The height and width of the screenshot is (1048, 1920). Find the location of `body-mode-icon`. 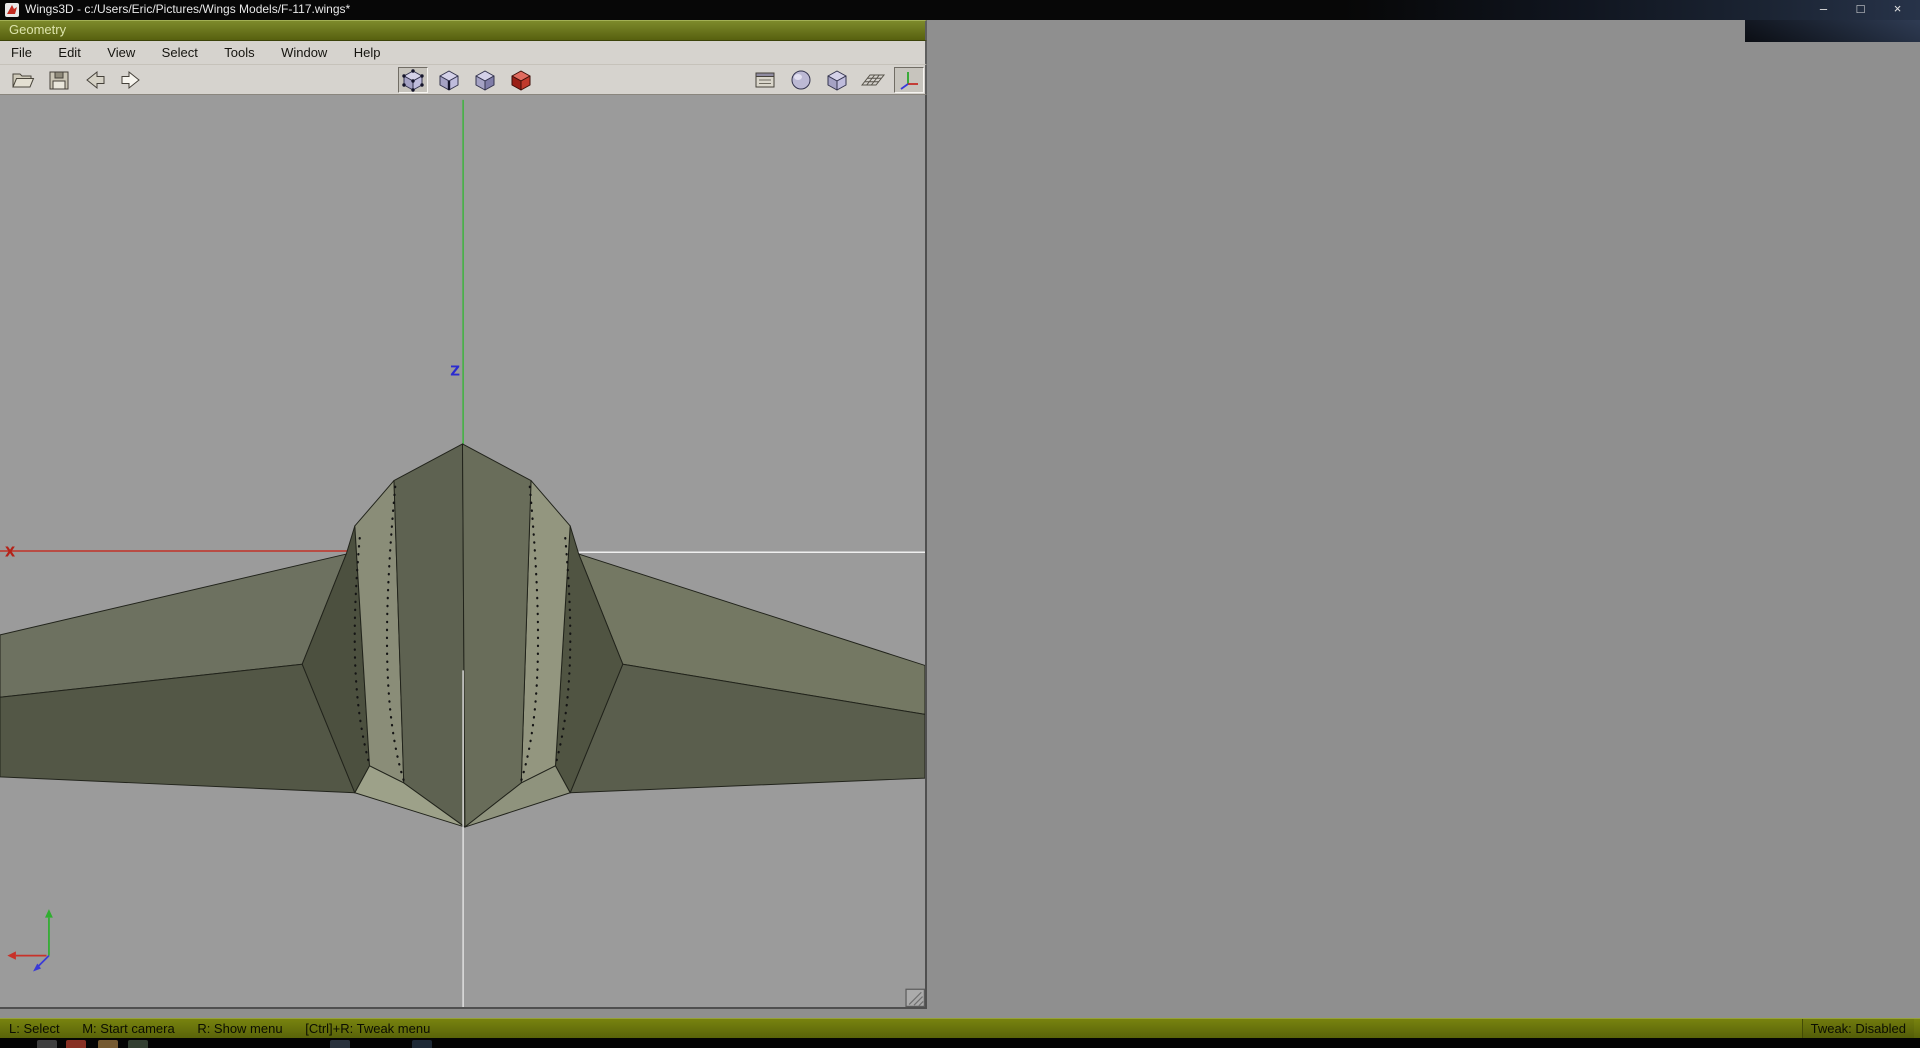

body-mode-icon is located at coordinates (521, 80).